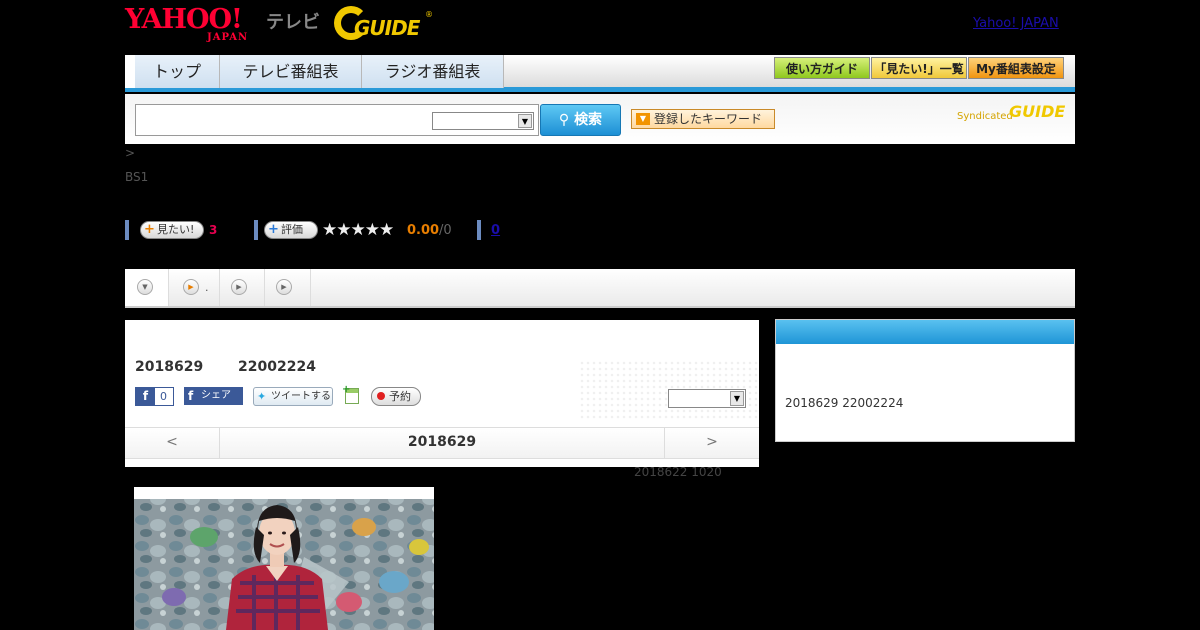 The image size is (1200, 630). I want to click on yahoo-logo-sub: JAPAN, so click(228, 37).